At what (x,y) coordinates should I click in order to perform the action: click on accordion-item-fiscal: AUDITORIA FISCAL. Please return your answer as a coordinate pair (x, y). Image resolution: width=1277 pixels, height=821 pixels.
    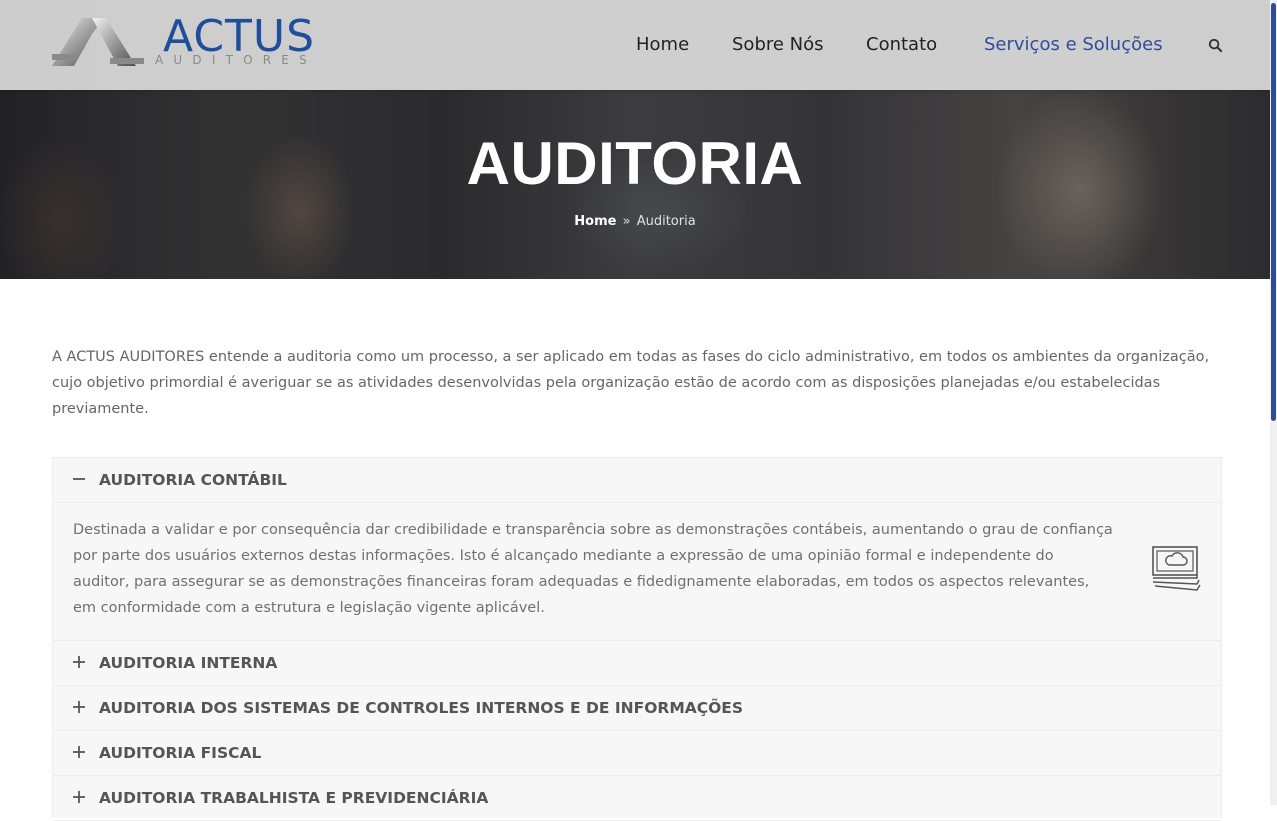
    Looking at the image, I should click on (637, 753).